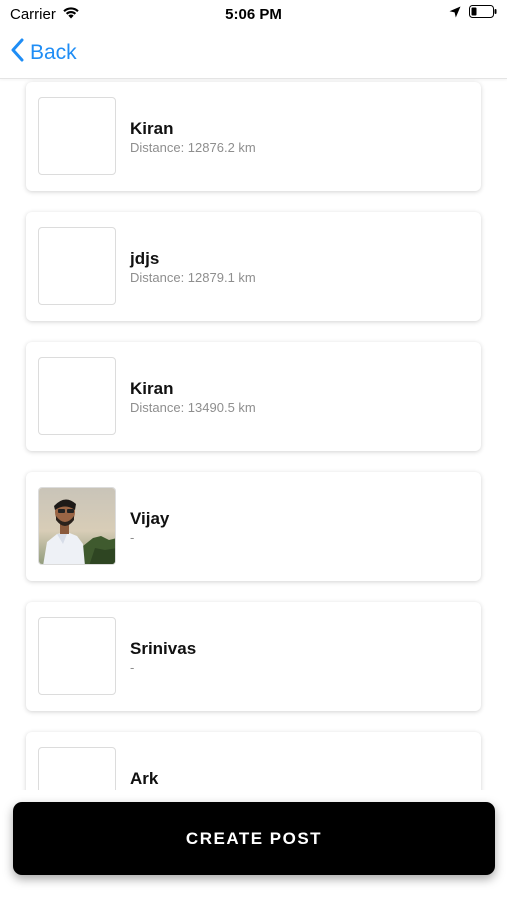  What do you see at coordinates (33, 14) in the screenshot?
I see `carrier-label: Carrier` at bounding box center [33, 14].